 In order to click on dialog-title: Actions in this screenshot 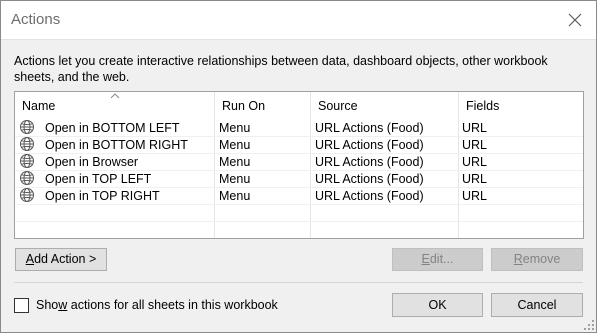, I will do `click(36, 19)`.